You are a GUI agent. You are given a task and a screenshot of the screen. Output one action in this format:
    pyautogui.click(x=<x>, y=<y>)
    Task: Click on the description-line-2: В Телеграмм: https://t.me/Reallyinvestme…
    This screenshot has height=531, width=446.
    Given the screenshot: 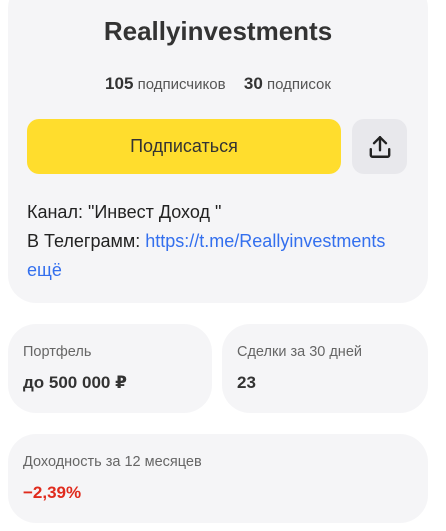 What is the action you would take?
    pyautogui.click(x=219, y=241)
    